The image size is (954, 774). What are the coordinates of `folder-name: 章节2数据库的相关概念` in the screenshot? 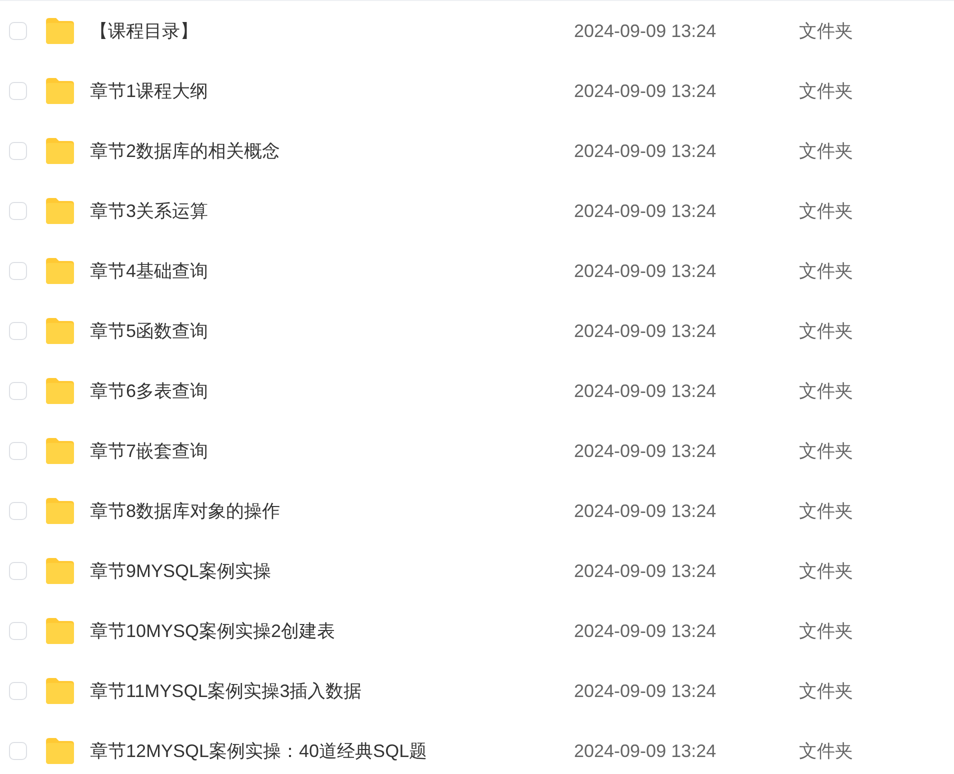 It's located at (332, 151).